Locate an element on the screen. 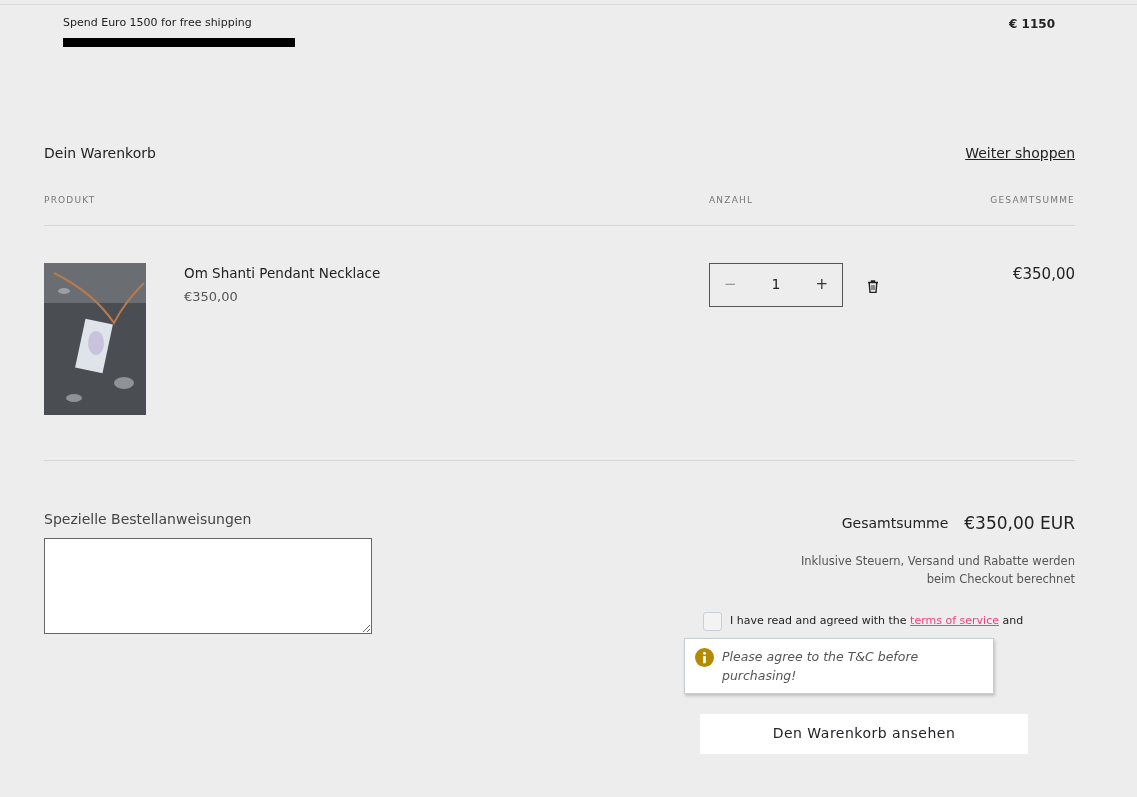 This screenshot has width=1137, height=797. view-cart-button: Den Warenkorb ansehen is located at coordinates (864, 733).